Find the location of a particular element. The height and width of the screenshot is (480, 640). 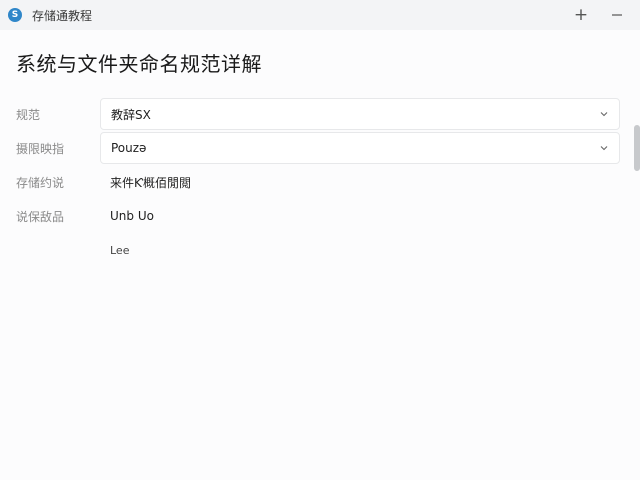

form-row-storage: 存储约说 来件Ƙ概佰閒閲 is located at coordinates (318, 182).